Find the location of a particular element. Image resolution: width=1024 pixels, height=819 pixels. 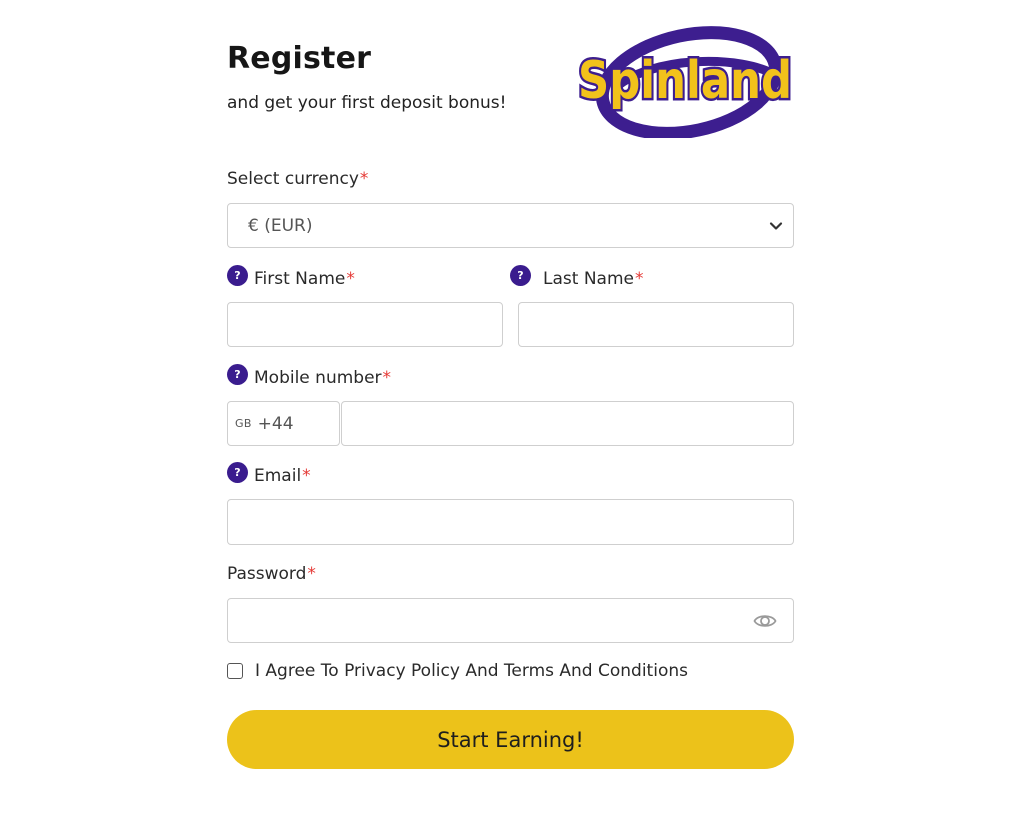

country-code: GB is located at coordinates (243, 423).